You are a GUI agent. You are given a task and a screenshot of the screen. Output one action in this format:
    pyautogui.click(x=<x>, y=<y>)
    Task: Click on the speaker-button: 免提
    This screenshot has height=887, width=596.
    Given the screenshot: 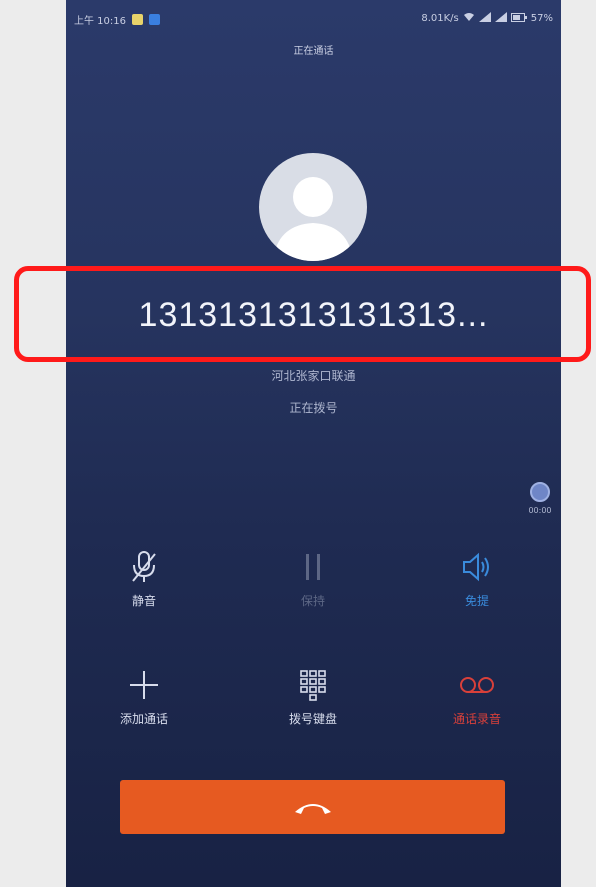 What is the action you would take?
    pyautogui.click(x=477, y=579)
    